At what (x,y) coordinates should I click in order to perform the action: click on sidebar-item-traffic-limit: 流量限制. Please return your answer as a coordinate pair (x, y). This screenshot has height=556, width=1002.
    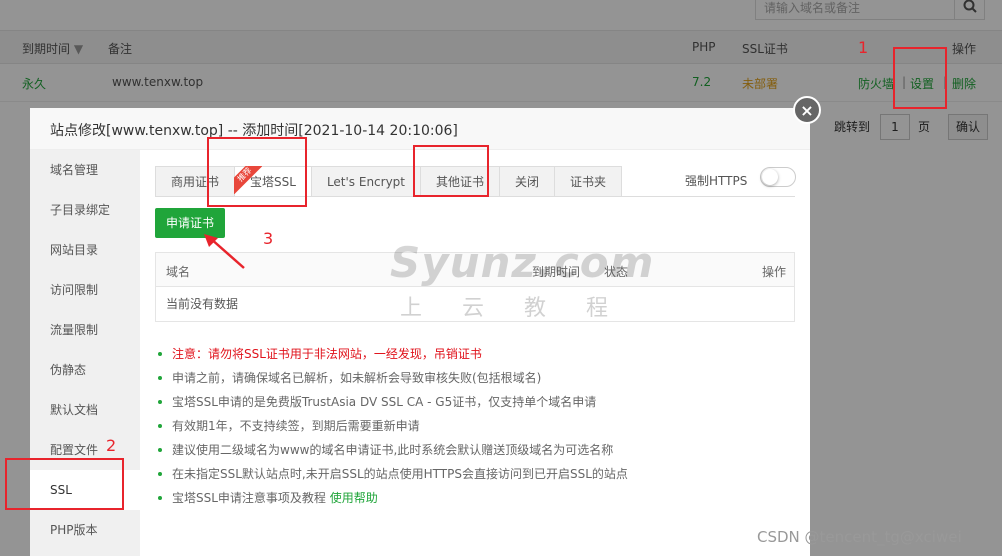
    Looking at the image, I should click on (85, 330).